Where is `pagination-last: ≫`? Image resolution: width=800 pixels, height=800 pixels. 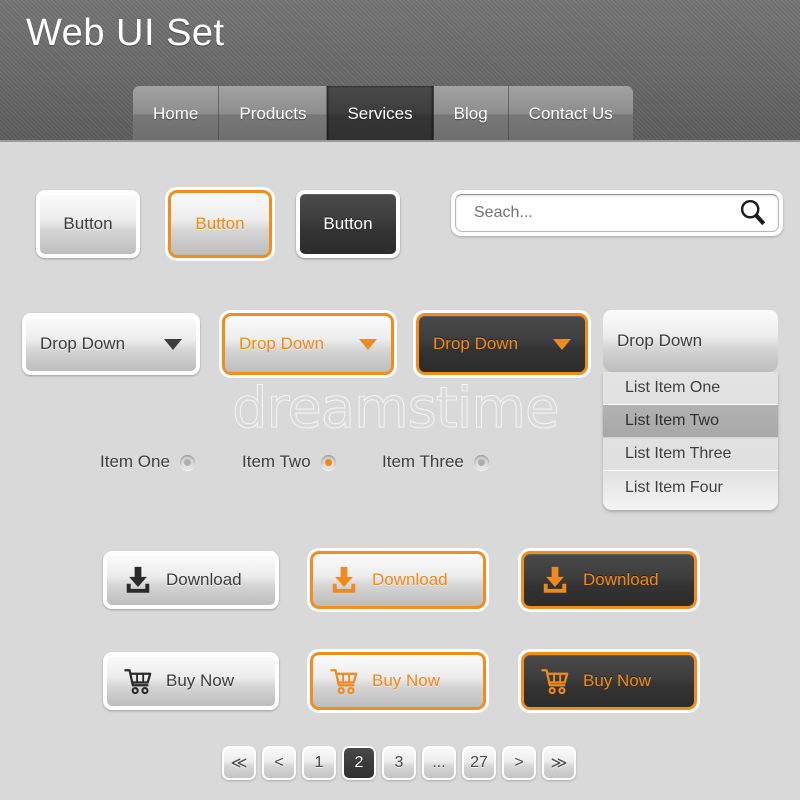
pagination-last: ≫ is located at coordinates (559, 763).